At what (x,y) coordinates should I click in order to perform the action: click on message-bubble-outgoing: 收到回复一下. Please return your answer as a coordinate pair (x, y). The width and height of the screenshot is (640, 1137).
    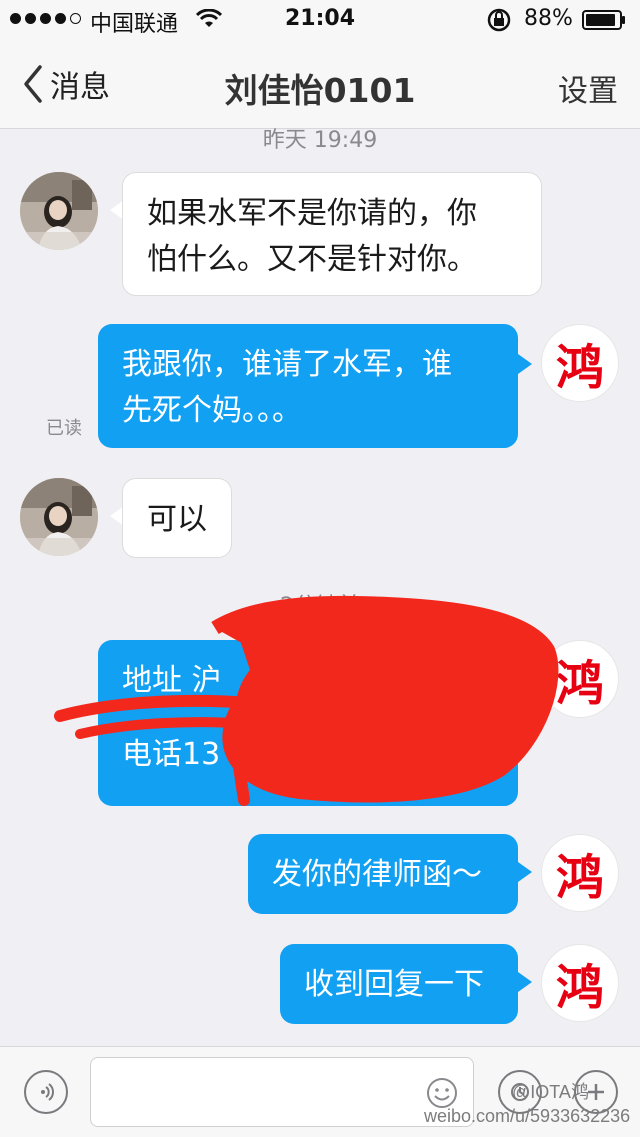
    Looking at the image, I should click on (399, 984).